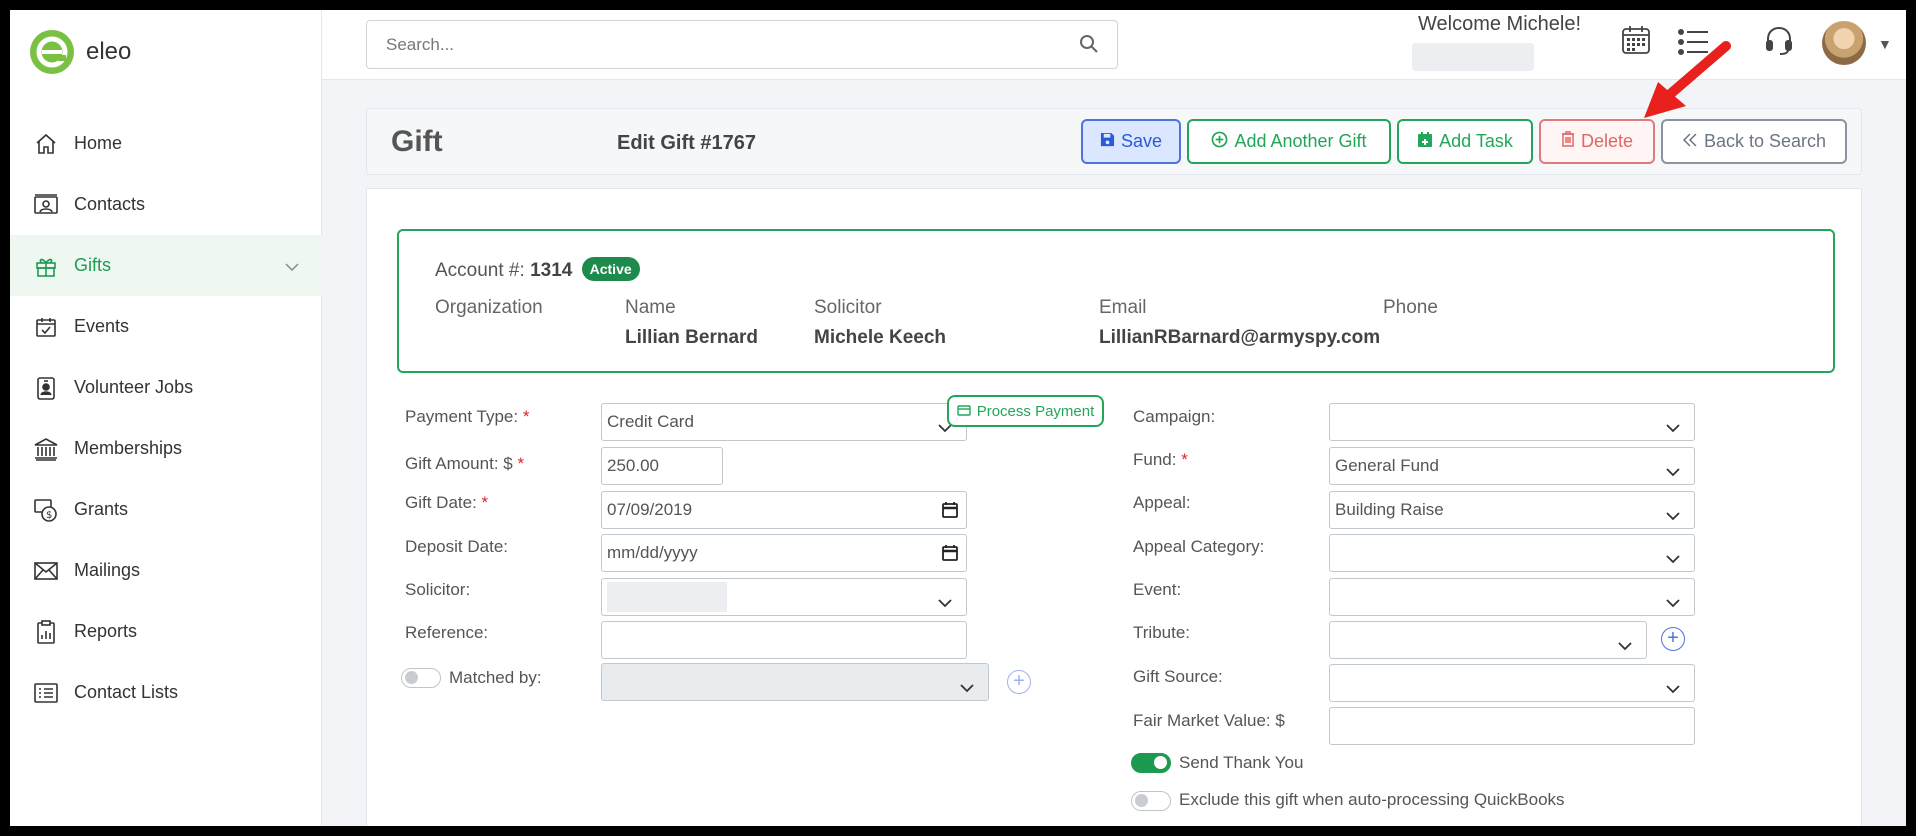  Describe the element at coordinates (417, 141) in the screenshot. I see `page-title: Gift` at that location.